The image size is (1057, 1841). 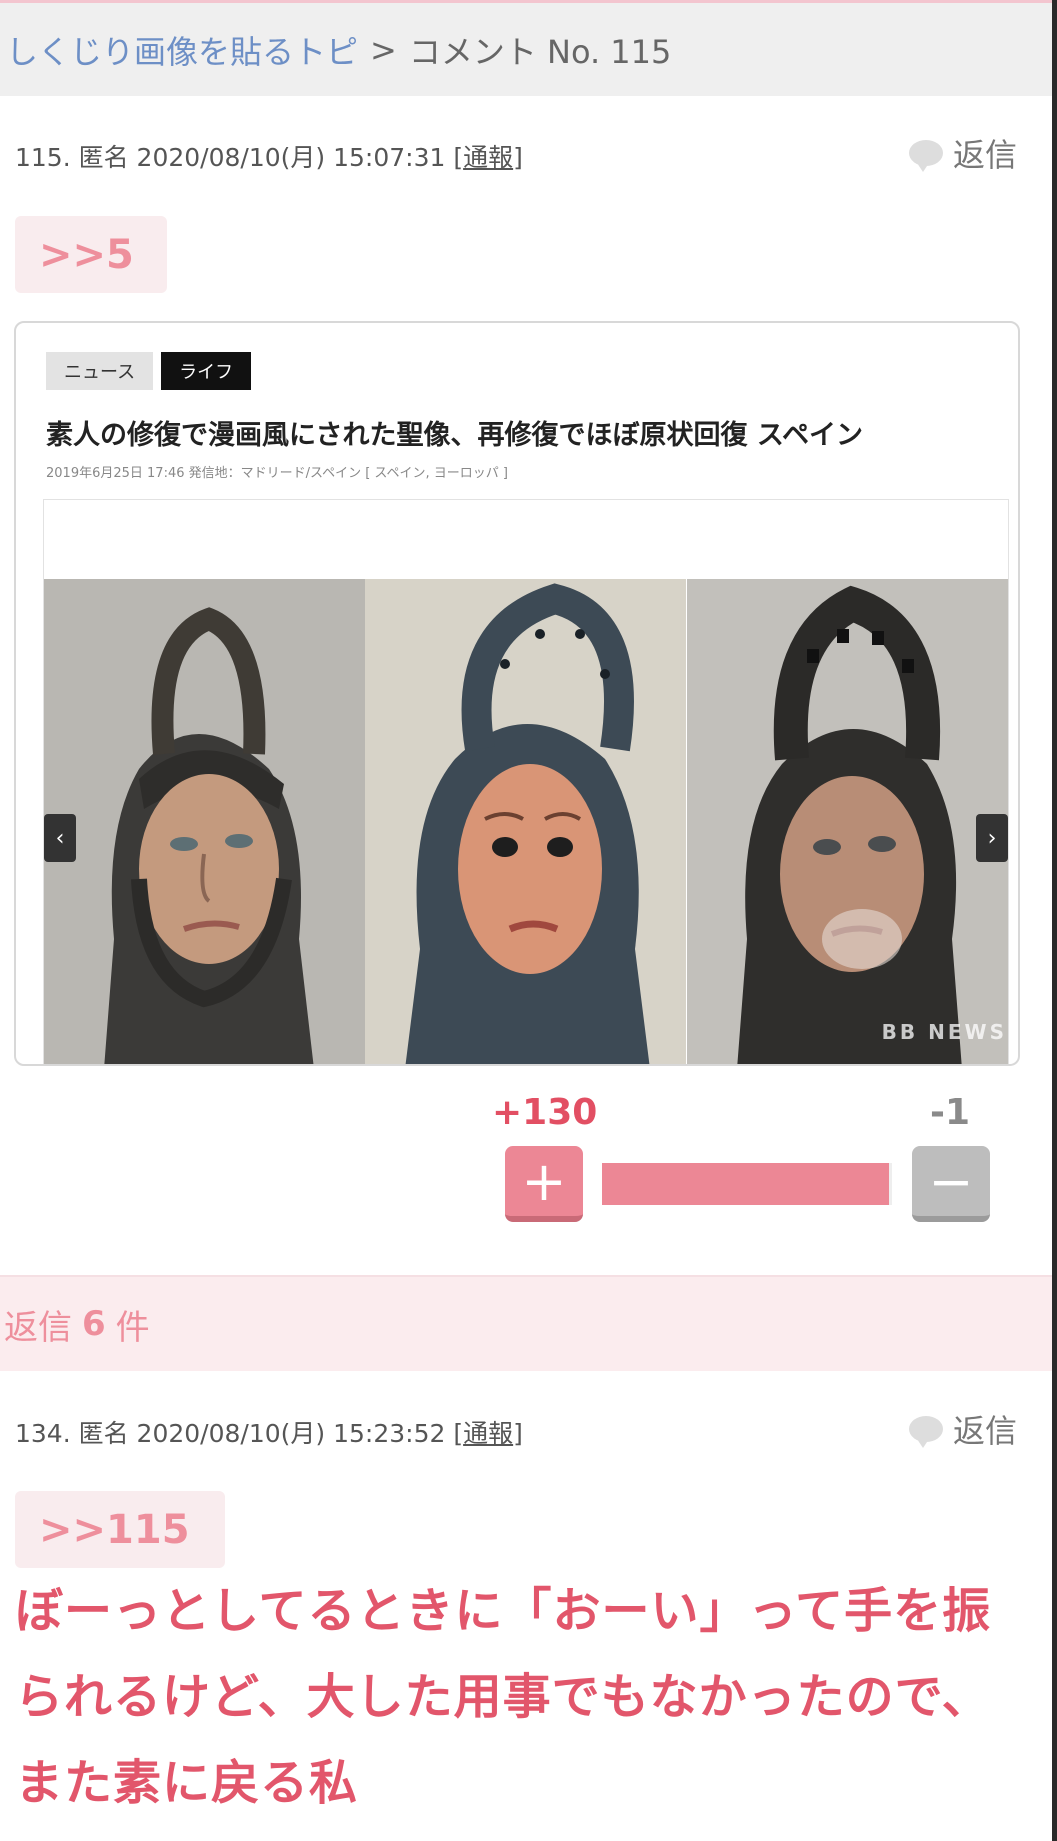 I want to click on minus-vote-button: −, so click(x=951, y=1184).